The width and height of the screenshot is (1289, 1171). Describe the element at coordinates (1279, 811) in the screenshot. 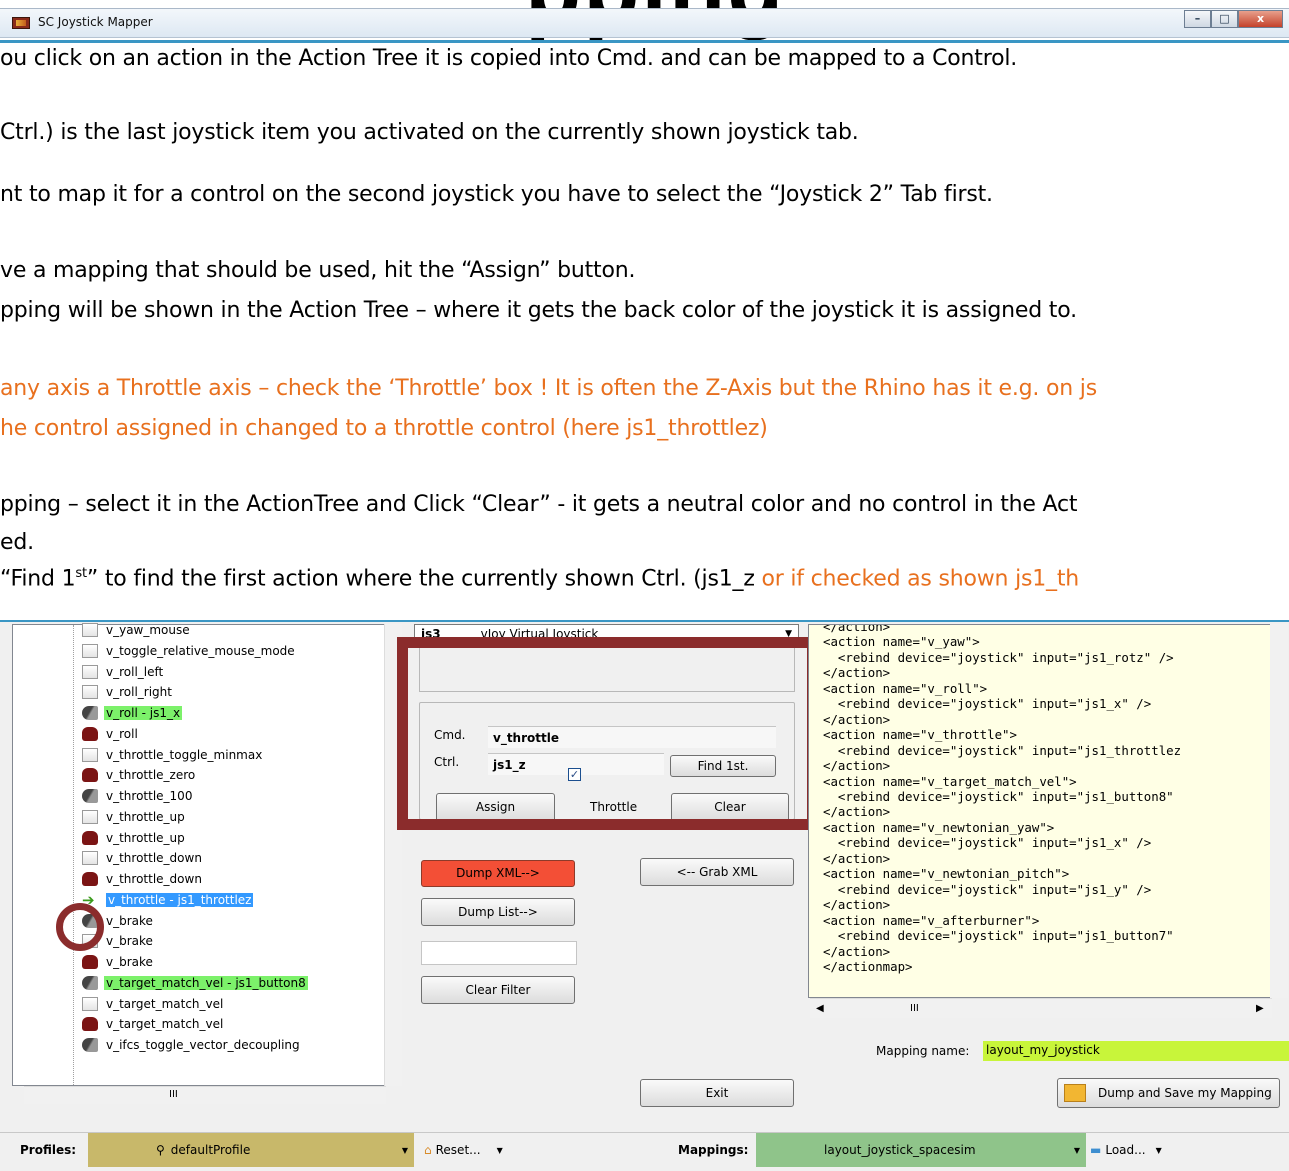

I see `xml-vertical-scrollbar` at that location.